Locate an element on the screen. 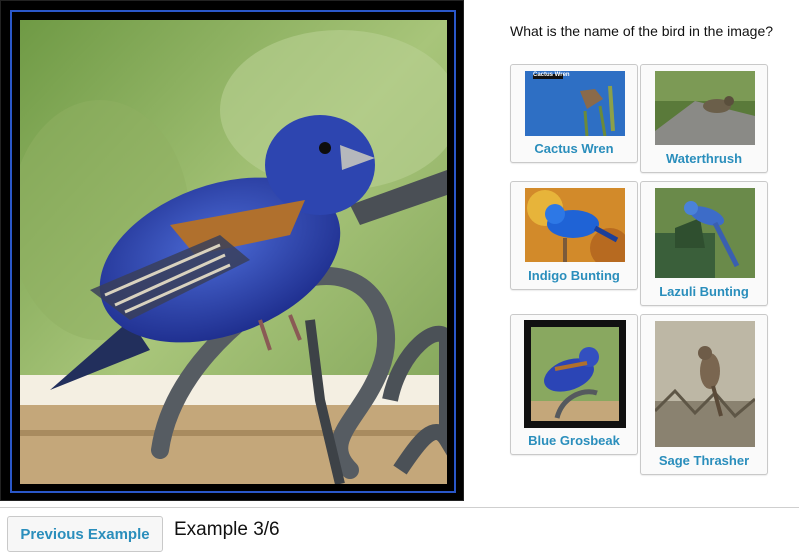  blue-grosbeak-thumbnail is located at coordinates (575, 374).